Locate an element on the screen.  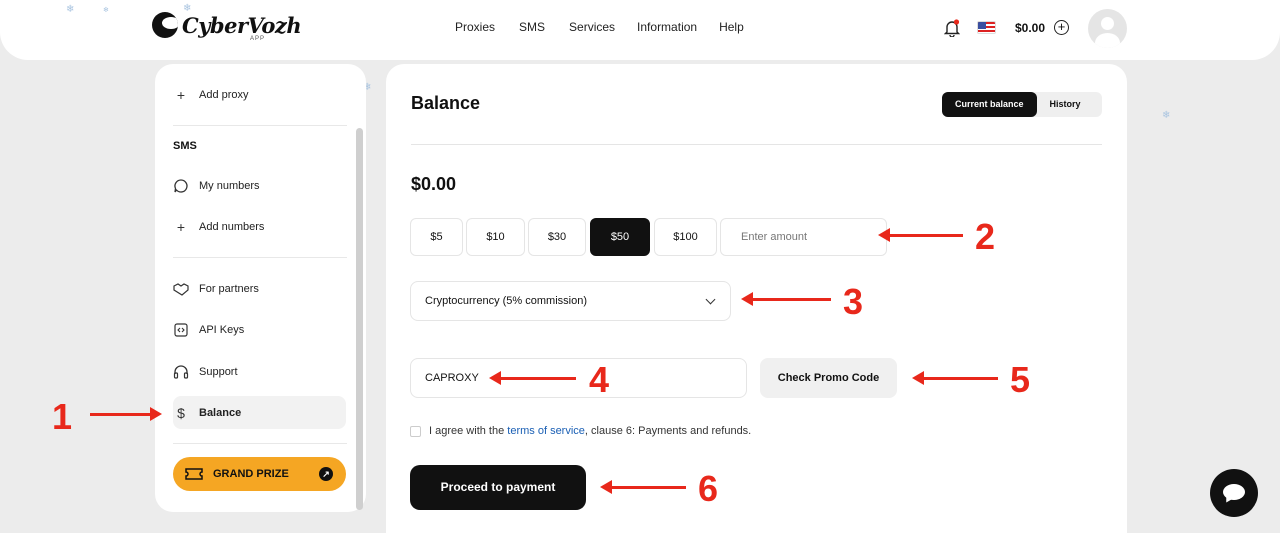
page-title: Balance is located at coordinates (446, 103).